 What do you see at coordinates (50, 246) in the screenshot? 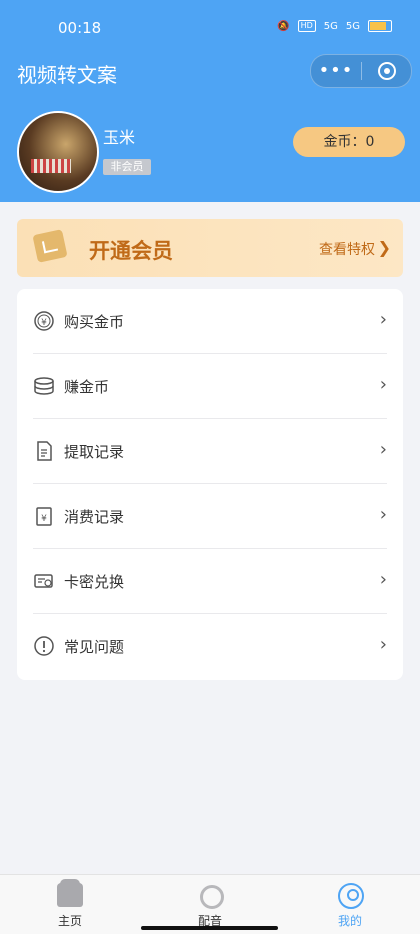
I see `vip-card-icon` at bounding box center [50, 246].